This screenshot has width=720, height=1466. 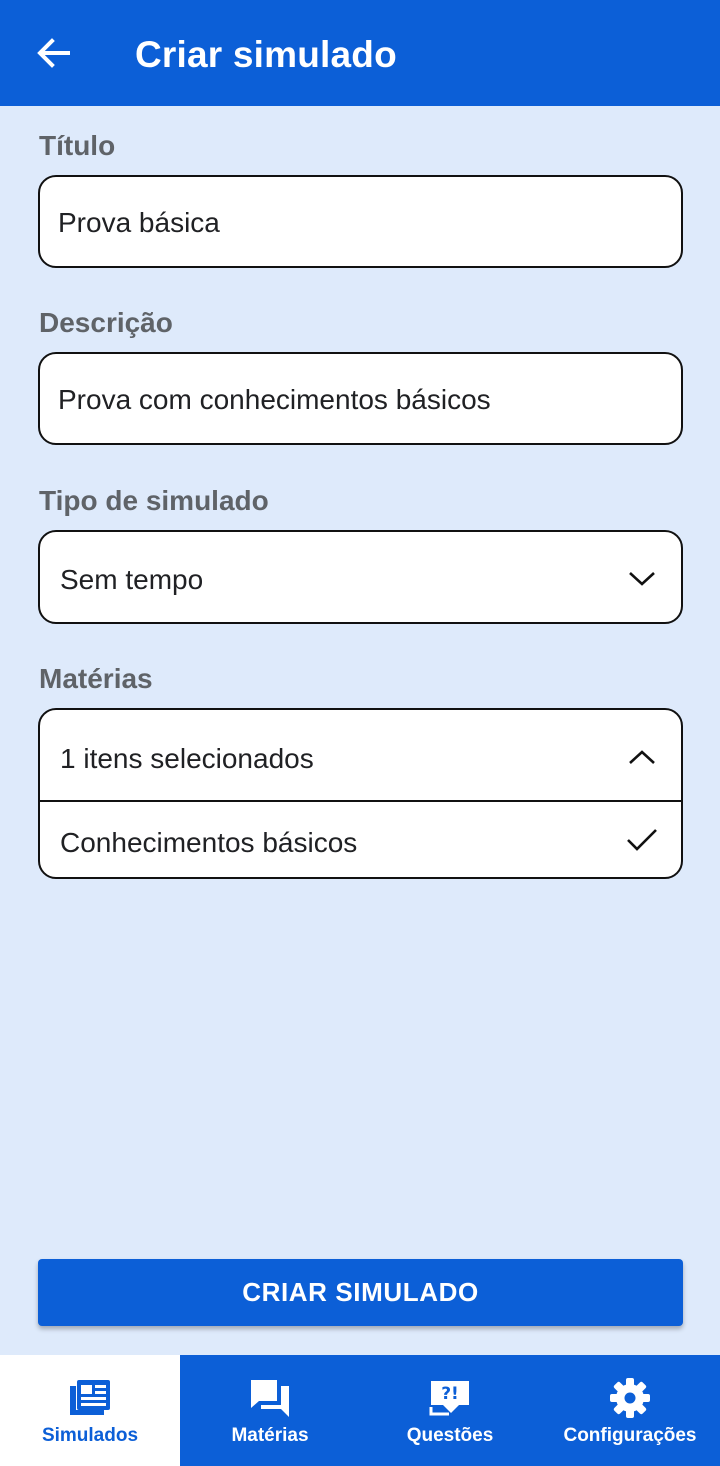 I want to click on nav-item-simulados: Simulados, so click(x=90, y=1410).